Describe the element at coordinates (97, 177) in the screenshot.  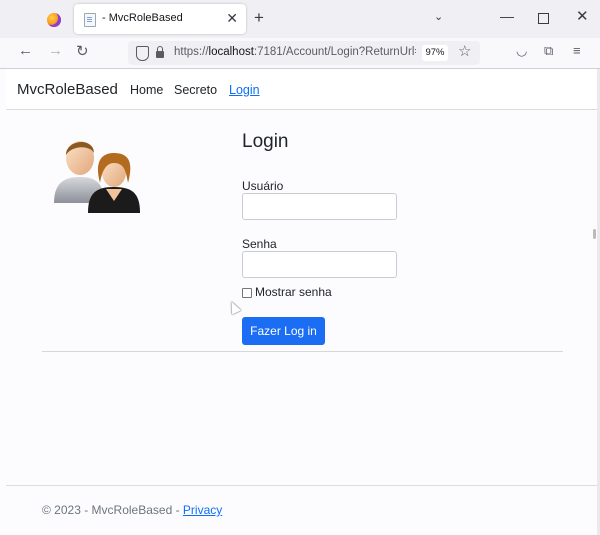
I see `users-avatar-image` at that location.